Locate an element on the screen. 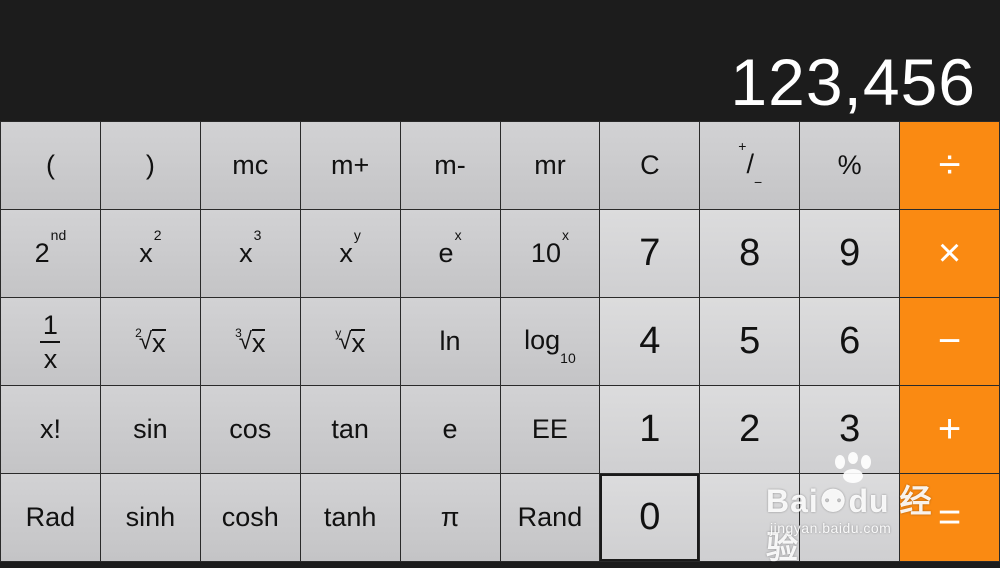  log10-label: log10 is located at coordinates (550, 345).